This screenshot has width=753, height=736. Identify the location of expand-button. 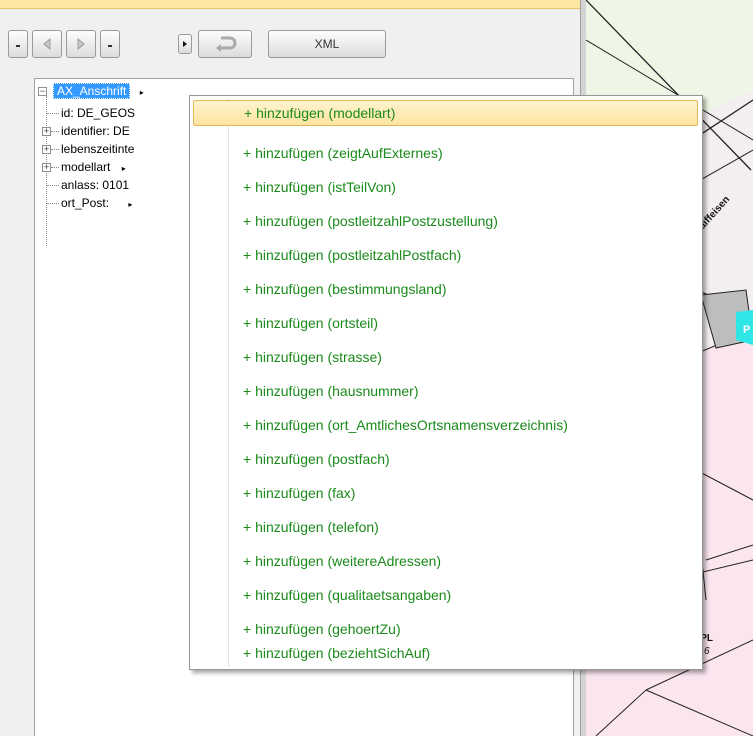
(185, 44).